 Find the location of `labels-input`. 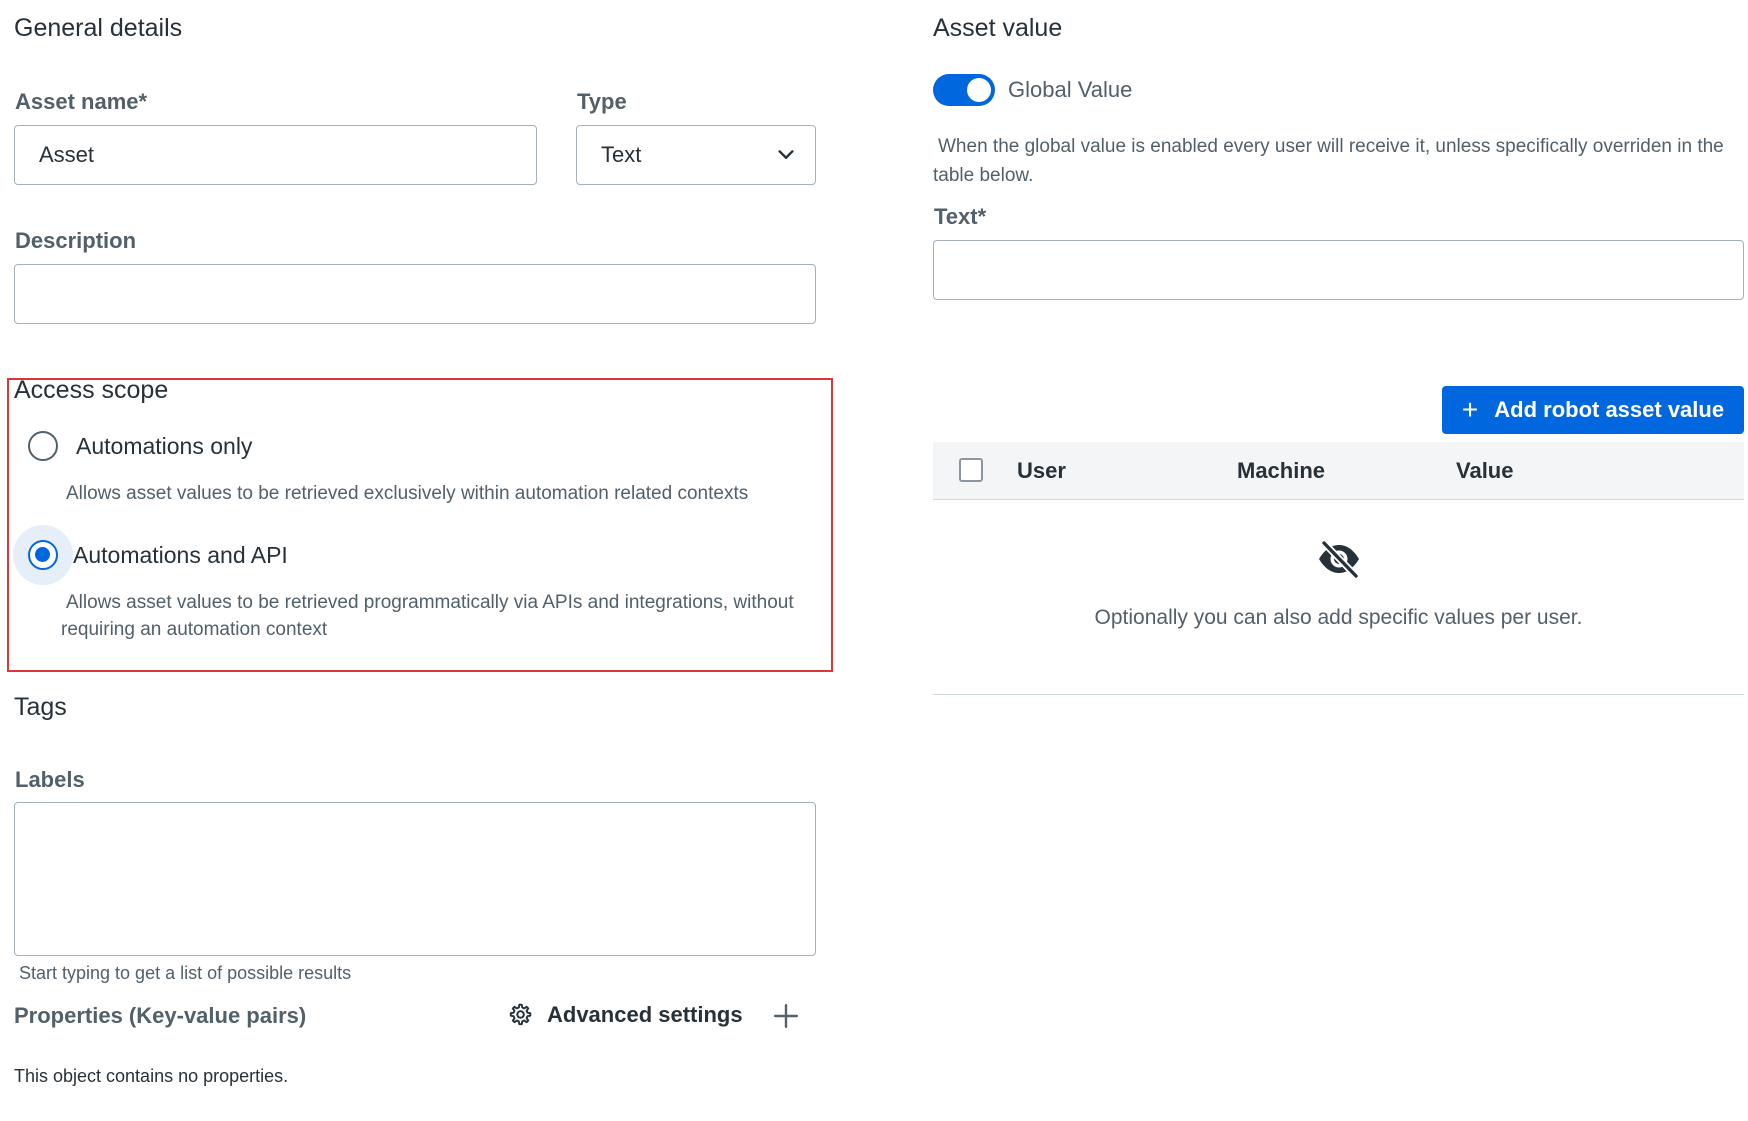

labels-input is located at coordinates (415, 832).